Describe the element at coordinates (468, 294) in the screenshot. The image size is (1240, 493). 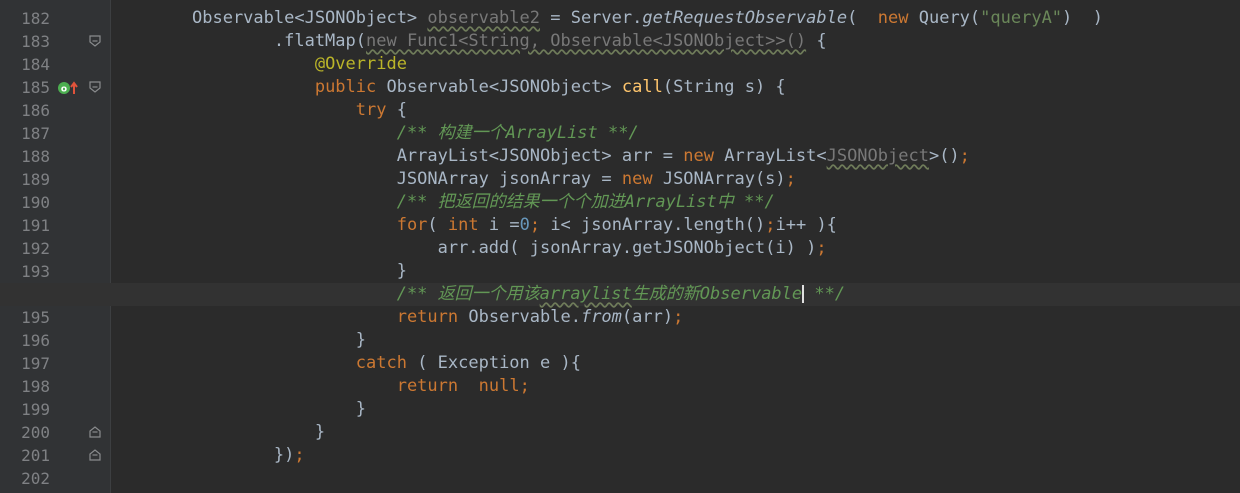
I see `code-token: /** 返回一个用该` at that location.